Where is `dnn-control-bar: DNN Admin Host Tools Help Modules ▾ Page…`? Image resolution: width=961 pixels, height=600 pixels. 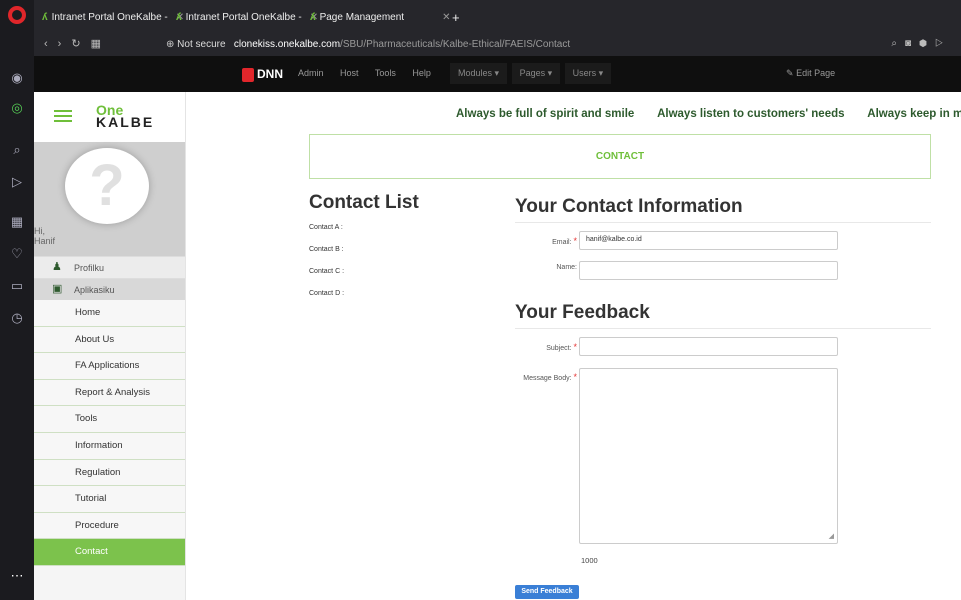 dnn-control-bar: DNN Admin Host Tools Help Modules ▾ Page… is located at coordinates (497, 74).